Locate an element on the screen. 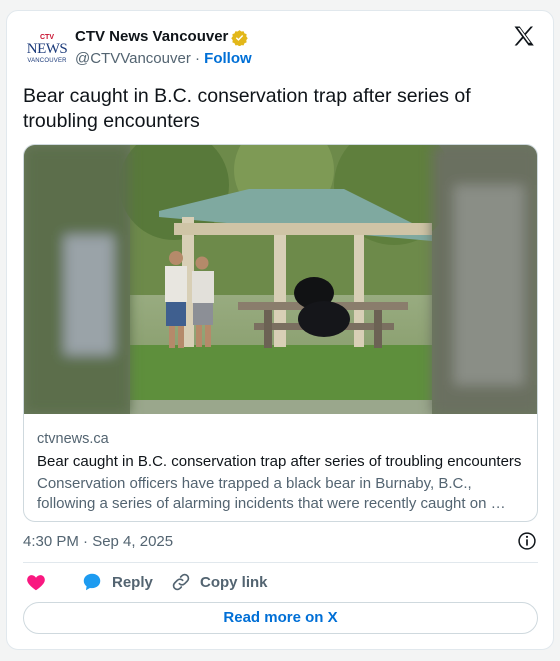 The height and width of the screenshot is (661, 560). account-handle: @CTVVancouver is located at coordinates (133, 58).